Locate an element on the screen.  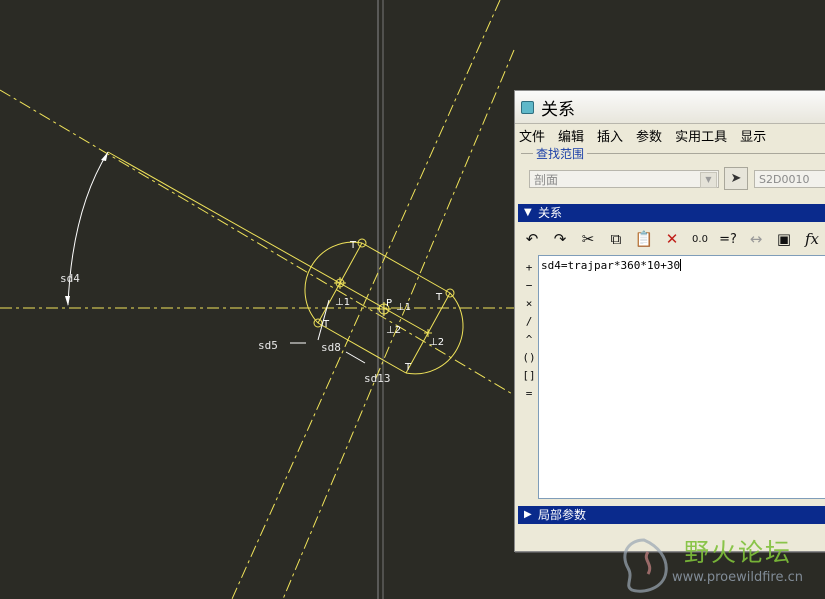
sd4-arrow-bottom is located at coordinates (67, 301).